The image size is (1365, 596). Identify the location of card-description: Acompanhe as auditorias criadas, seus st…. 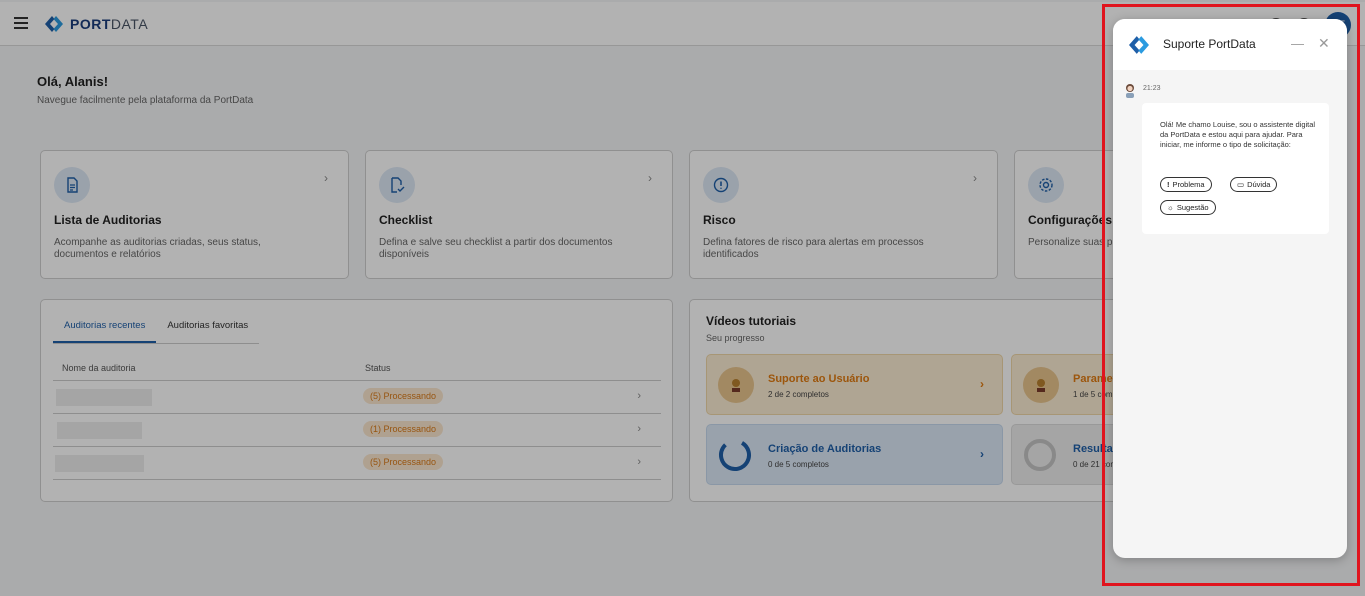
(157, 248).